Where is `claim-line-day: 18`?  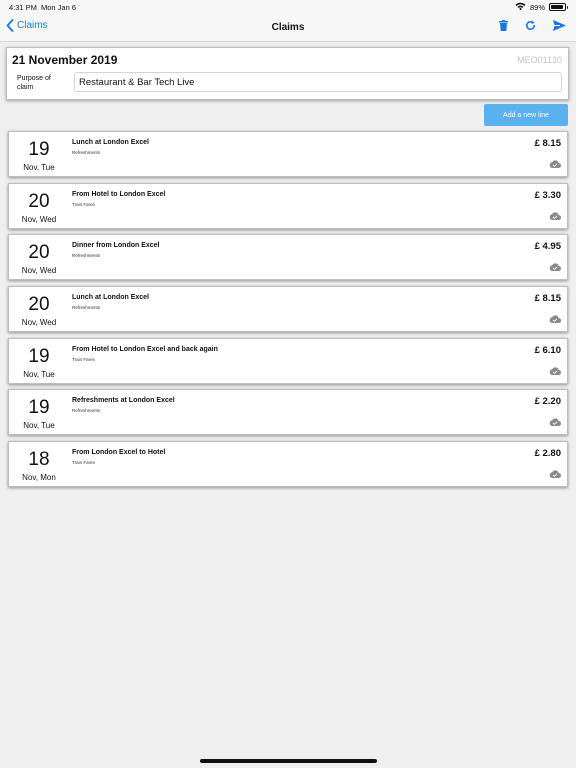 claim-line-day: 18 is located at coordinates (39, 460).